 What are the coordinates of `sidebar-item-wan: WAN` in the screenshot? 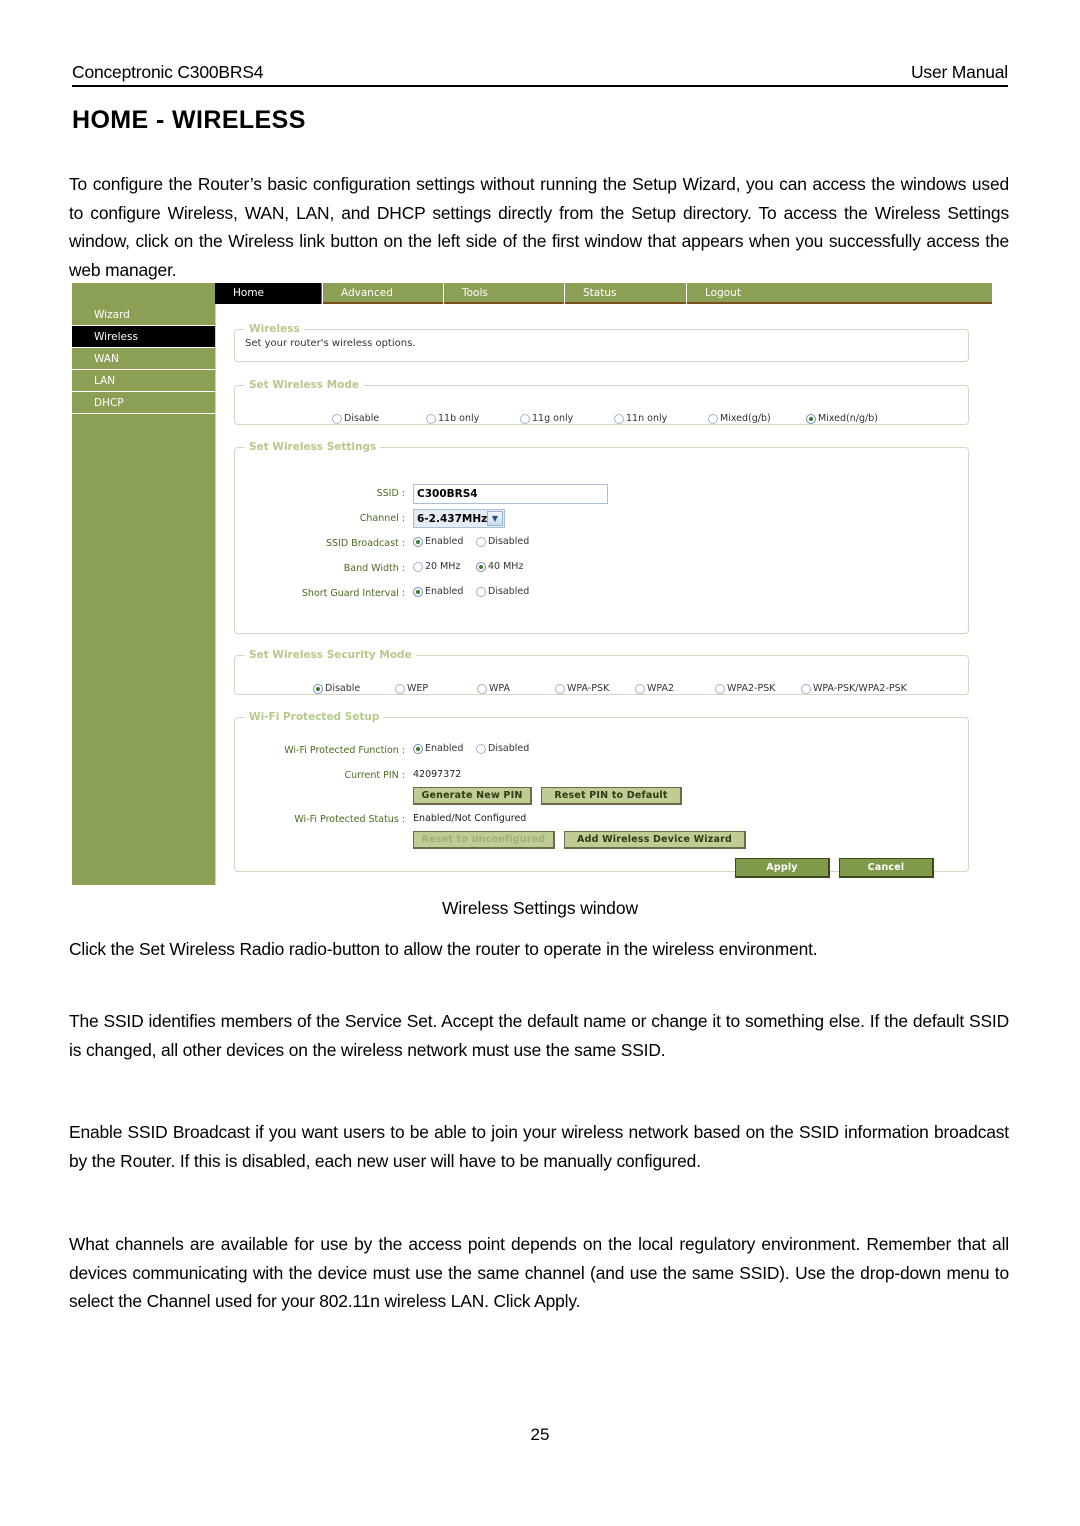 It's located at (143, 359).